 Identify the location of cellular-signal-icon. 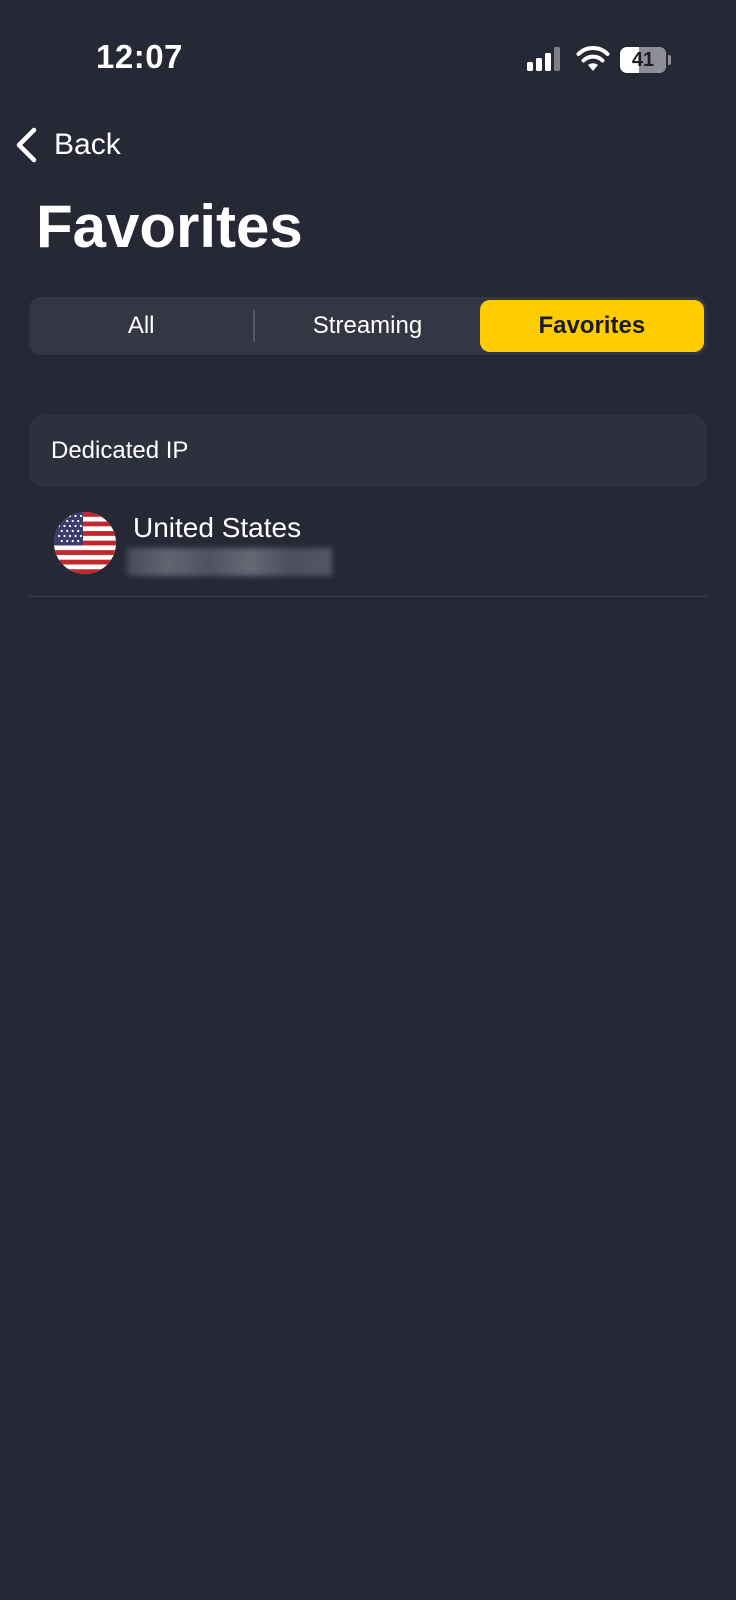
(543, 59).